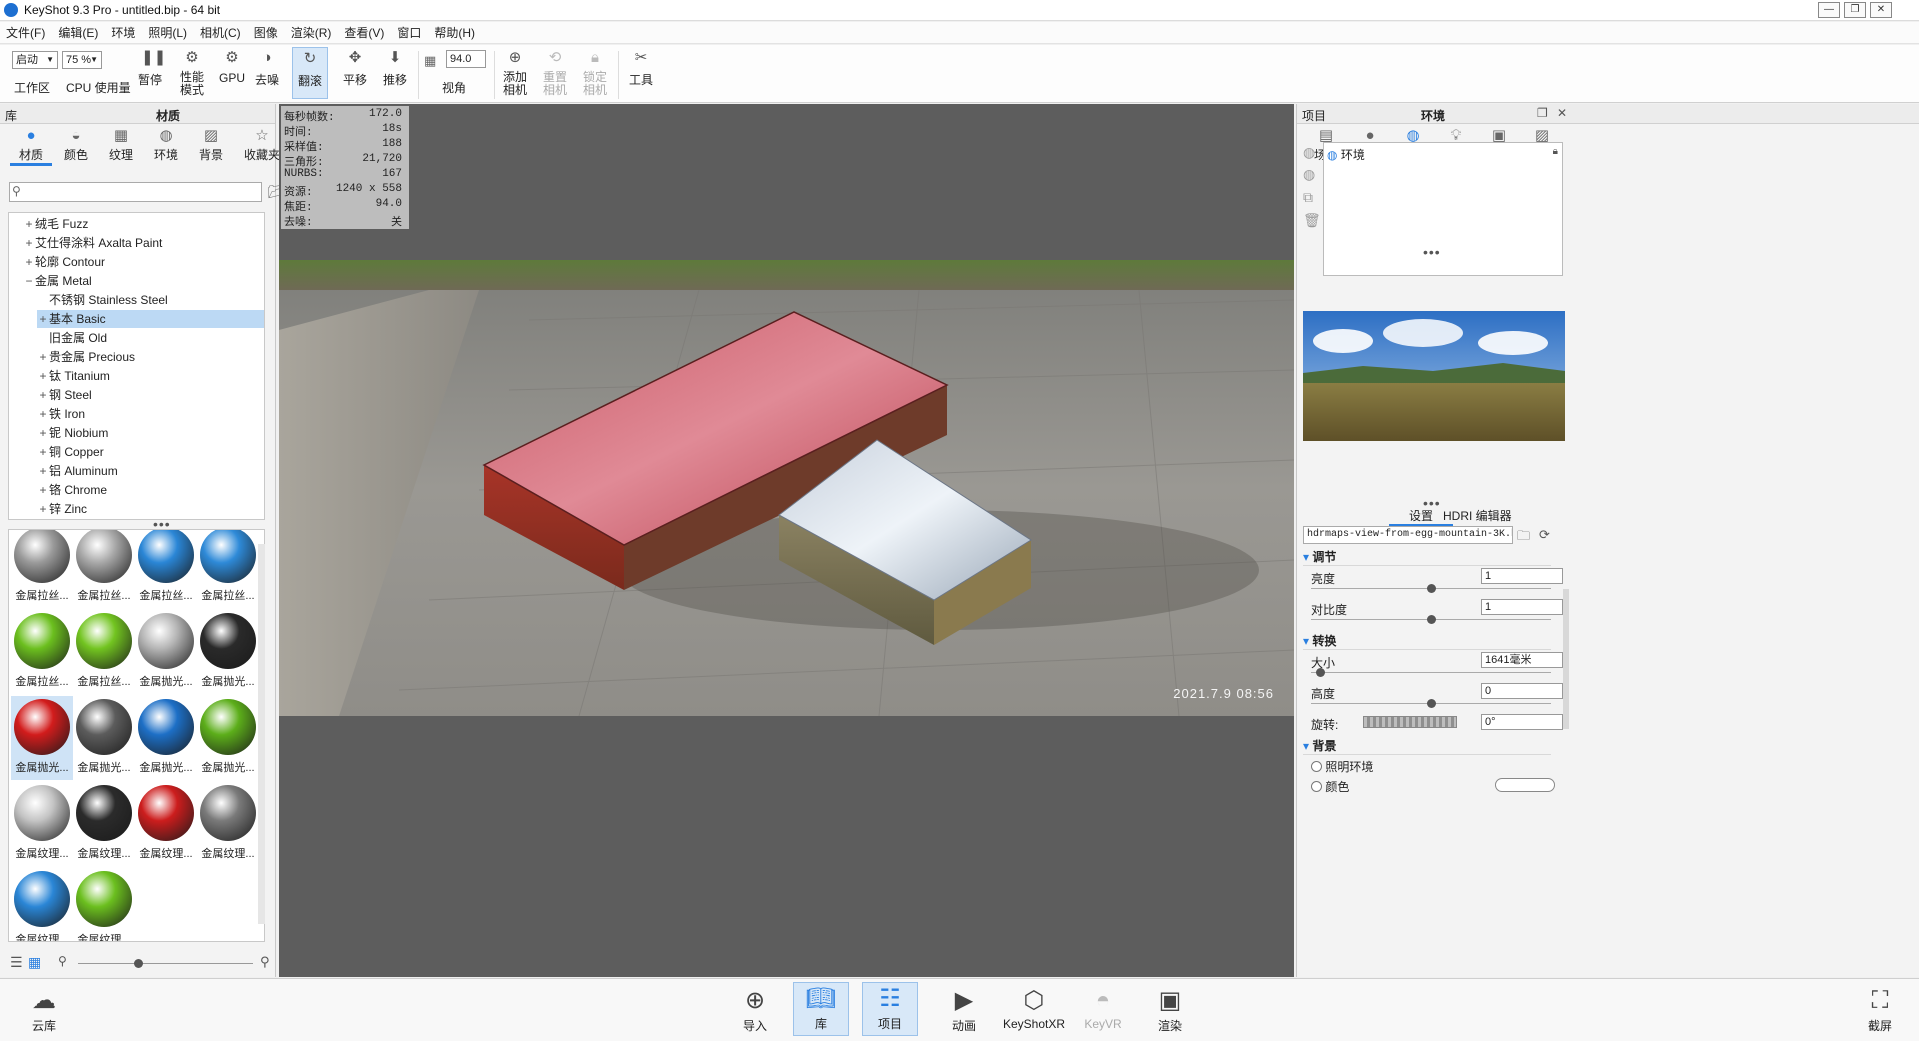 This screenshot has width=1919, height=1041. Describe the element at coordinates (31, 146) in the screenshot. I see `tab-materials: ● 材质` at that location.